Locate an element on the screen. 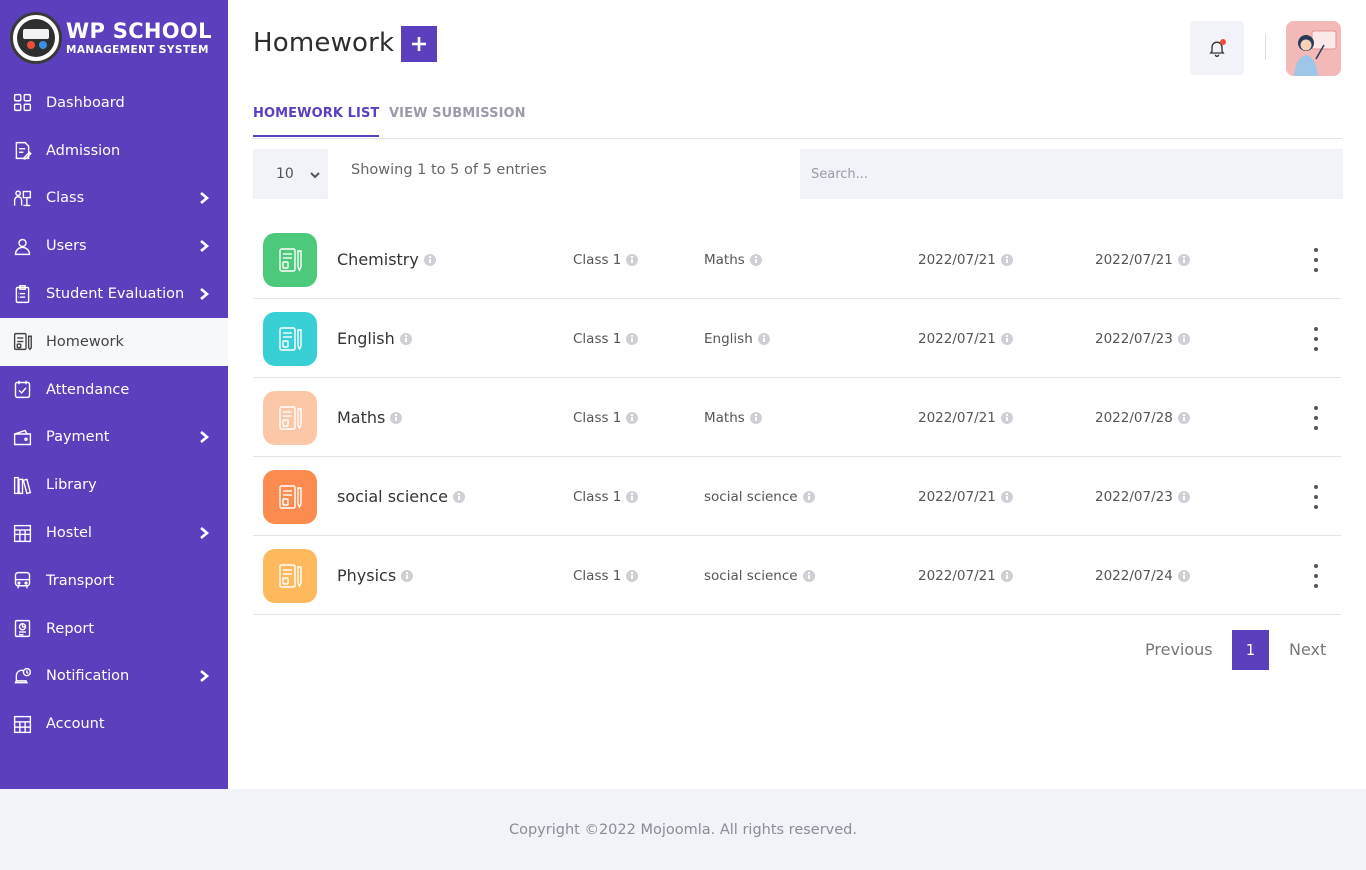  pagination-next: Next is located at coordinates (1307, 650).